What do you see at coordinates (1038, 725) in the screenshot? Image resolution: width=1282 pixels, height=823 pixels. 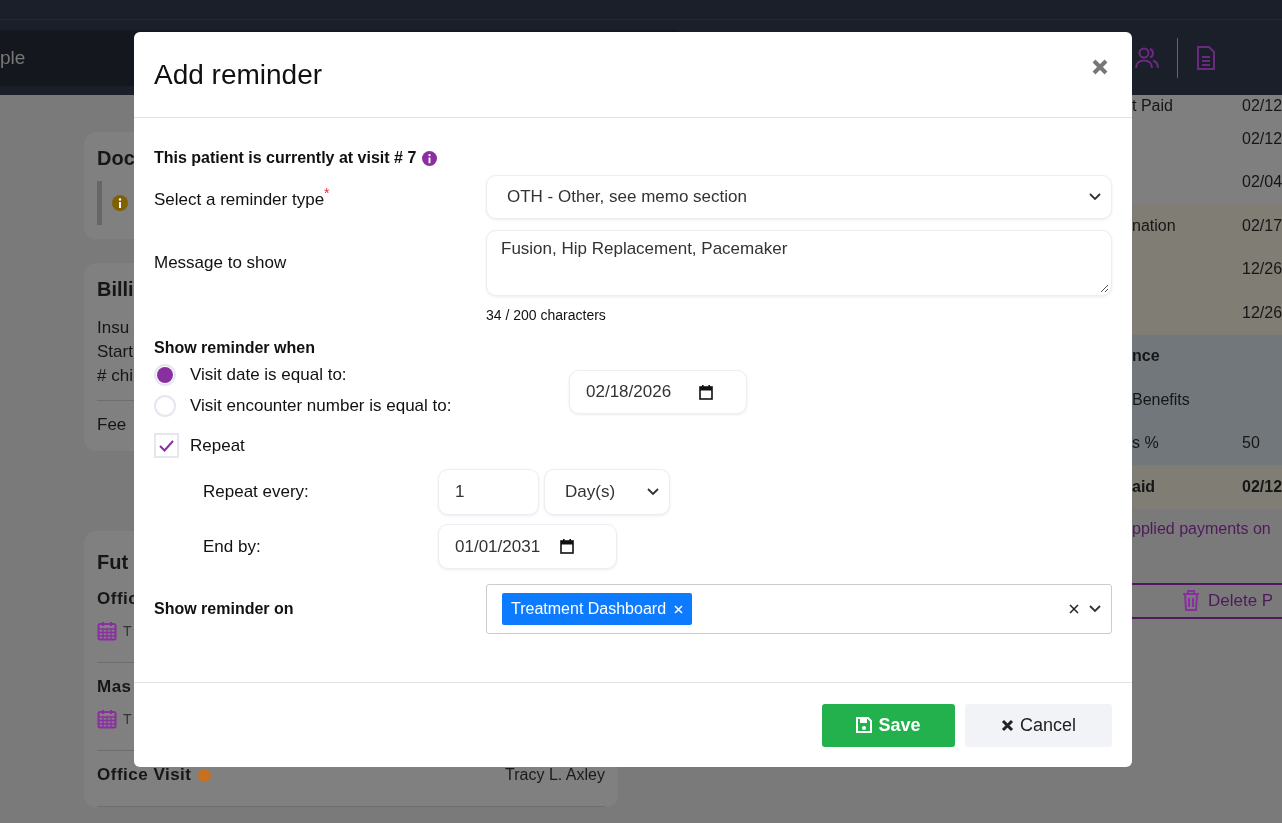 I see `cancel-button: Cancel` at bounding box center [1038, 725].